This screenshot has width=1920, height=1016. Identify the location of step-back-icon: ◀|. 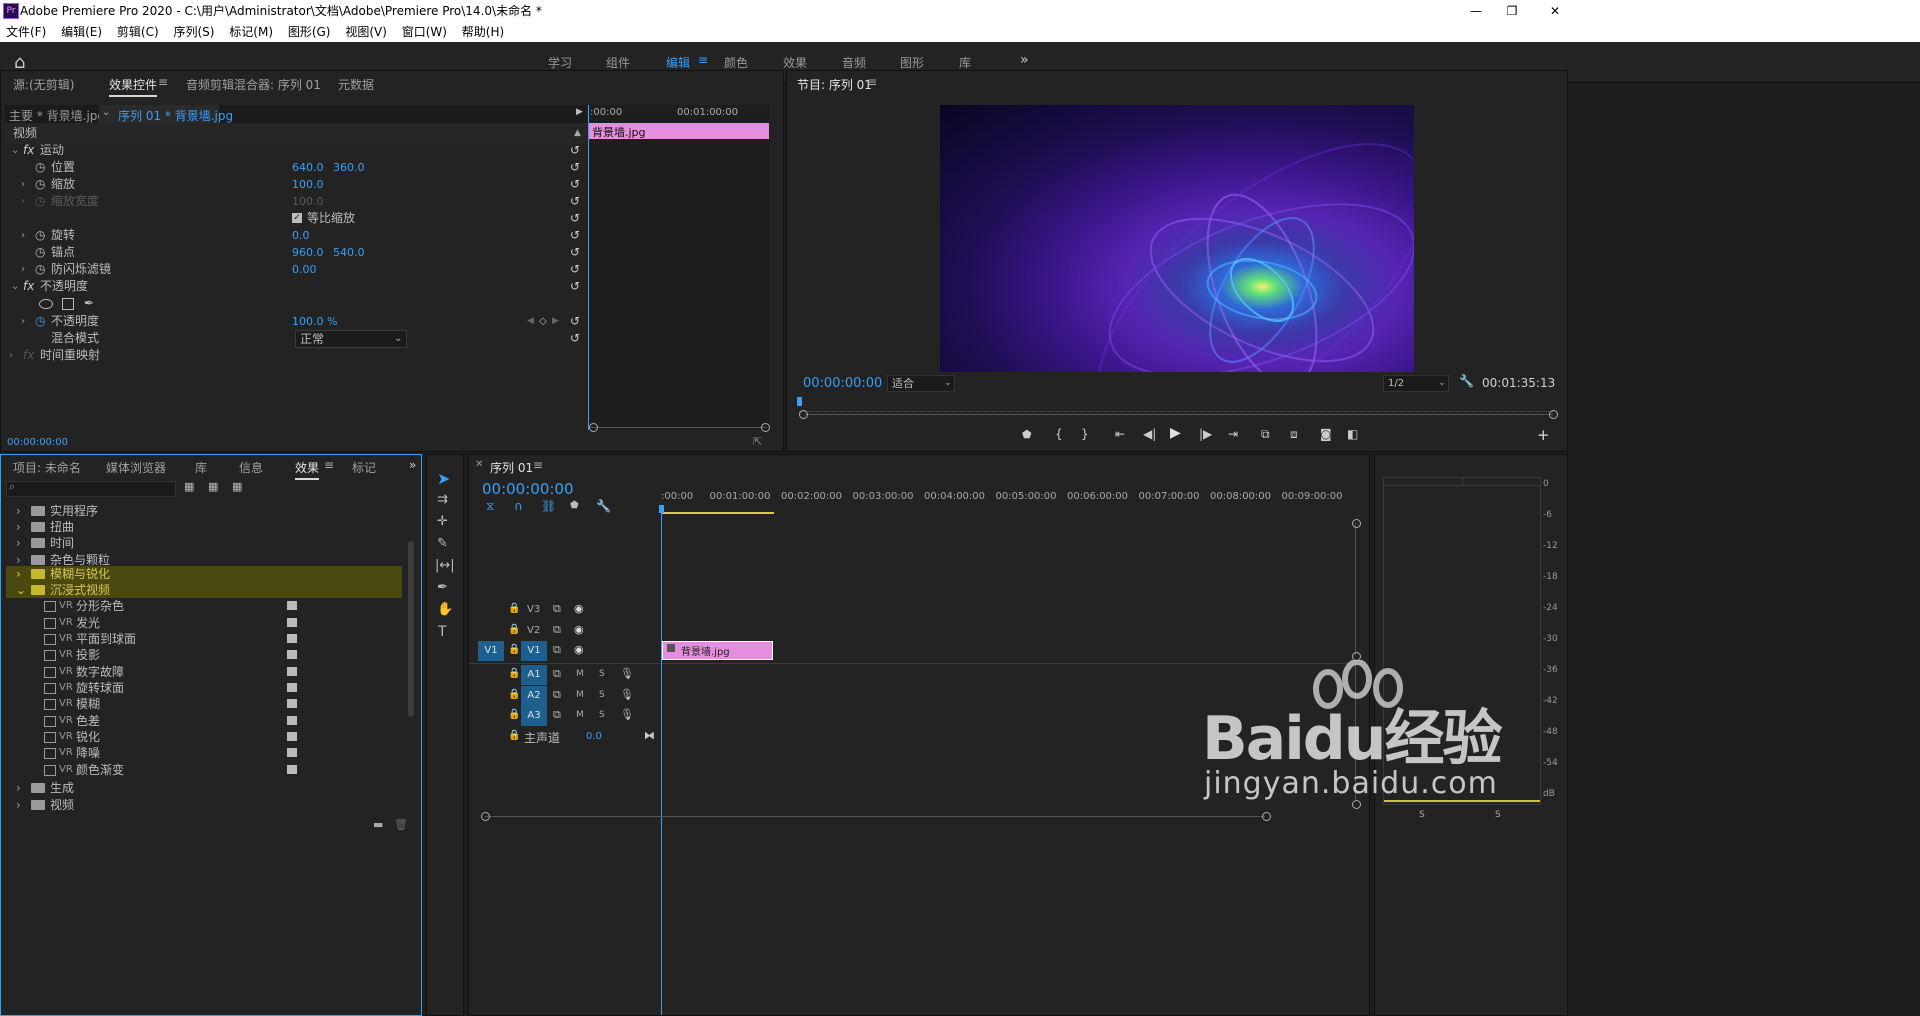
(1149, 434).